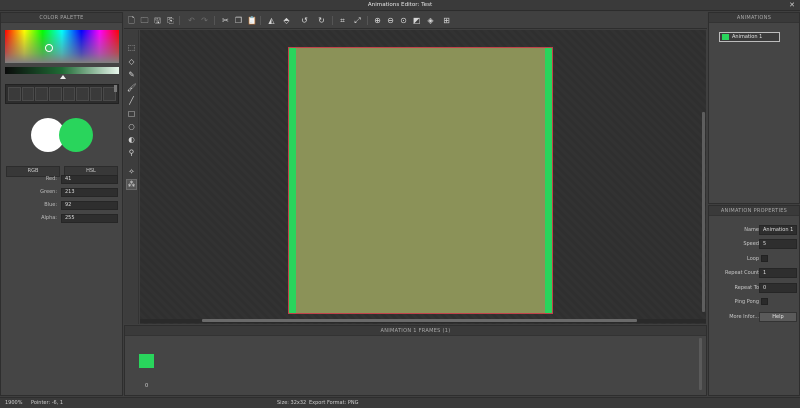 The image size is (800, 408). Describe the element at coordinates (131, 184) in the screenshot. I see `pattern-icon: ⁂` at that location.